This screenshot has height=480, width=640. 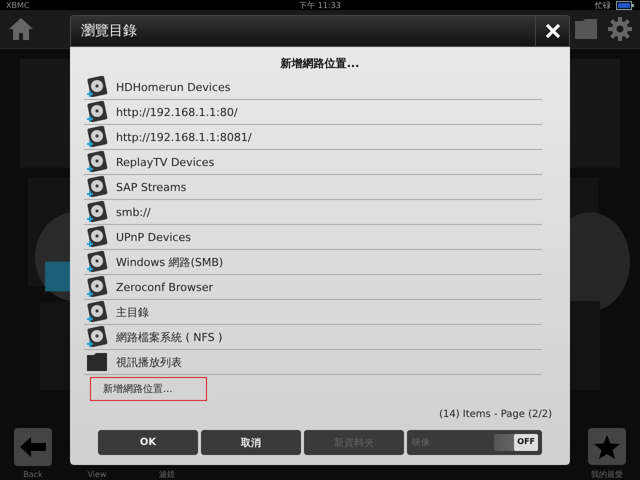 What do you see at coordinates (313, 87) in the screenshot?
I see `list-item: HDHomerun Devices` at bounding box center [313, 87].